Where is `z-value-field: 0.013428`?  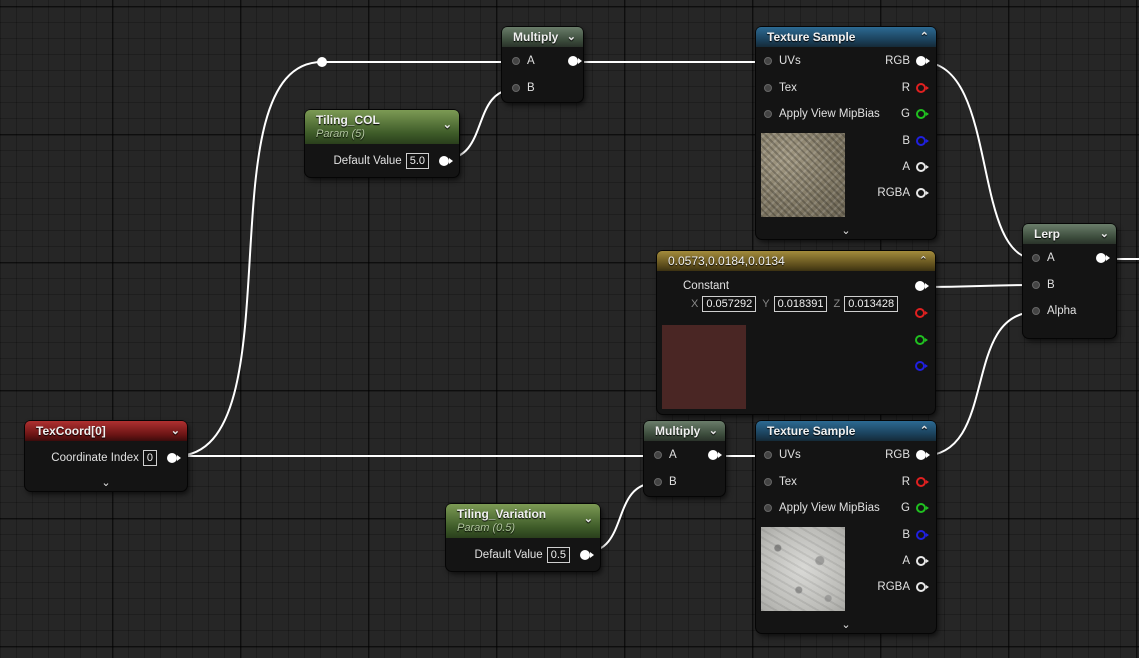
z-value-field: 0.013428 is located at coordinates (871, 304).